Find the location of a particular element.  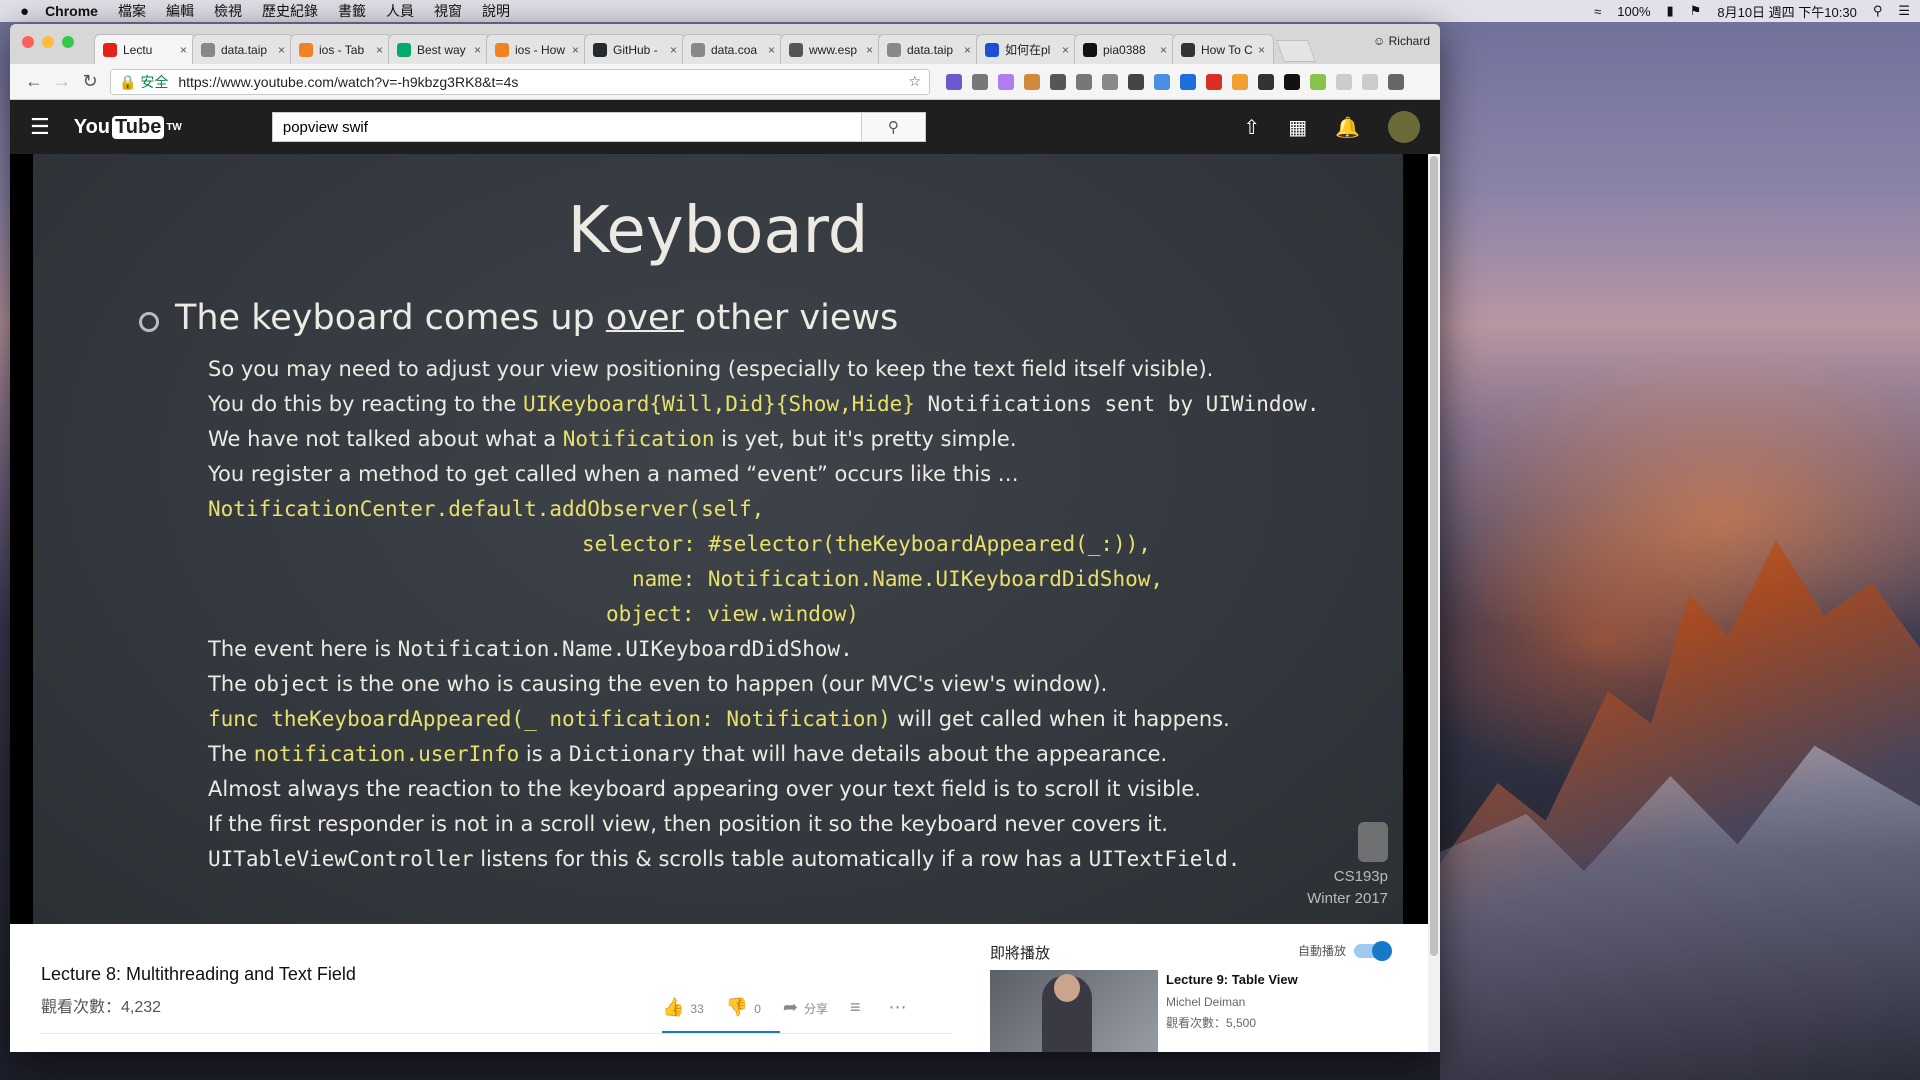

input-source-flag-icon: ⚑ is located at coordinates (1696, 11).